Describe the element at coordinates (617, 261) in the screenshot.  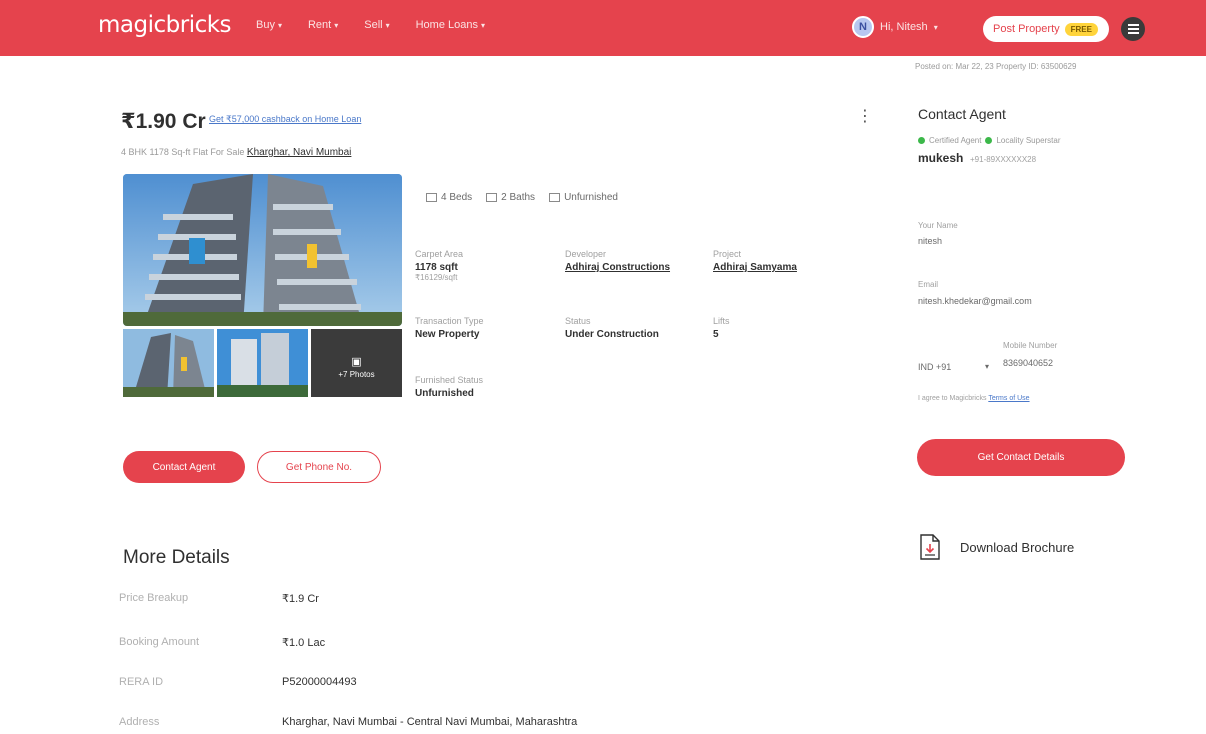
I see `spec-developer: Developer Adhiraj Constructions` at that location.